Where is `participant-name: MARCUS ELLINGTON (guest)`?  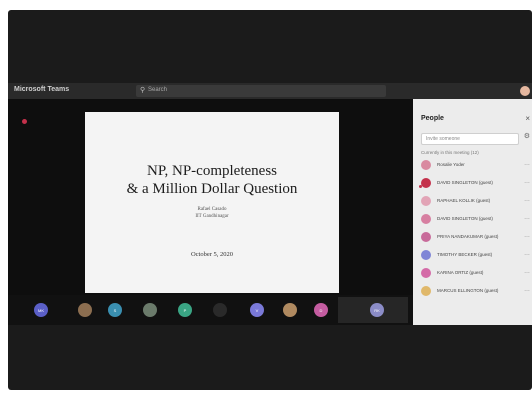
participant-name: MARCUS ELLINGTON (guest) is located at coordinates (468, 290).